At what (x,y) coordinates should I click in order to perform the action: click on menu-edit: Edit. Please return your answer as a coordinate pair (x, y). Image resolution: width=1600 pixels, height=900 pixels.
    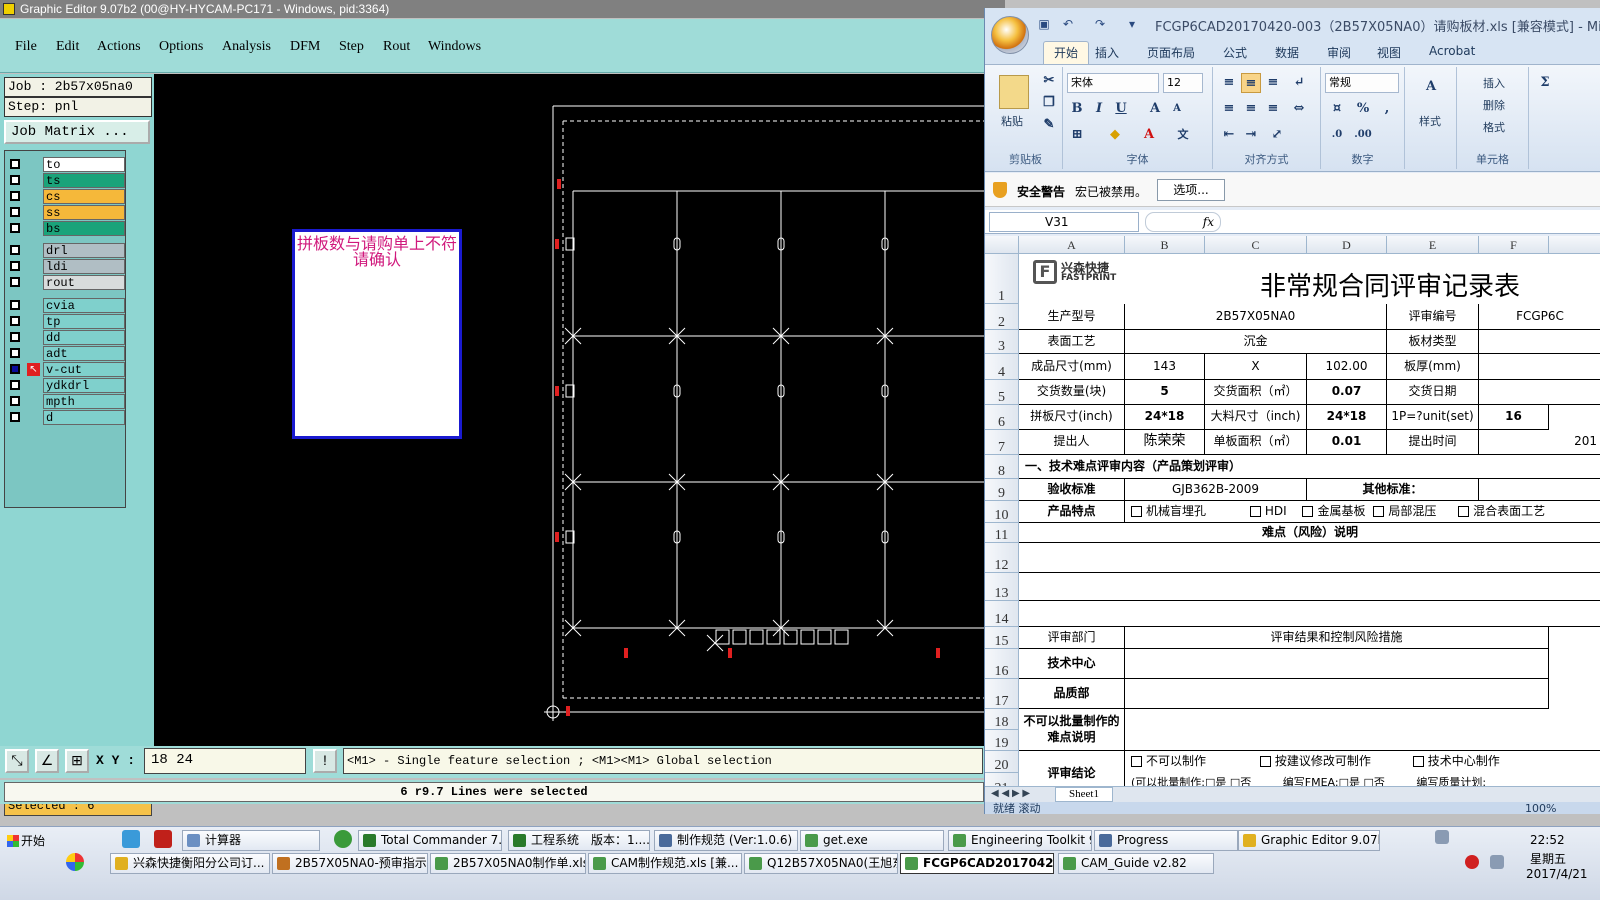
    Looking at the image, I should click on (67, 47).